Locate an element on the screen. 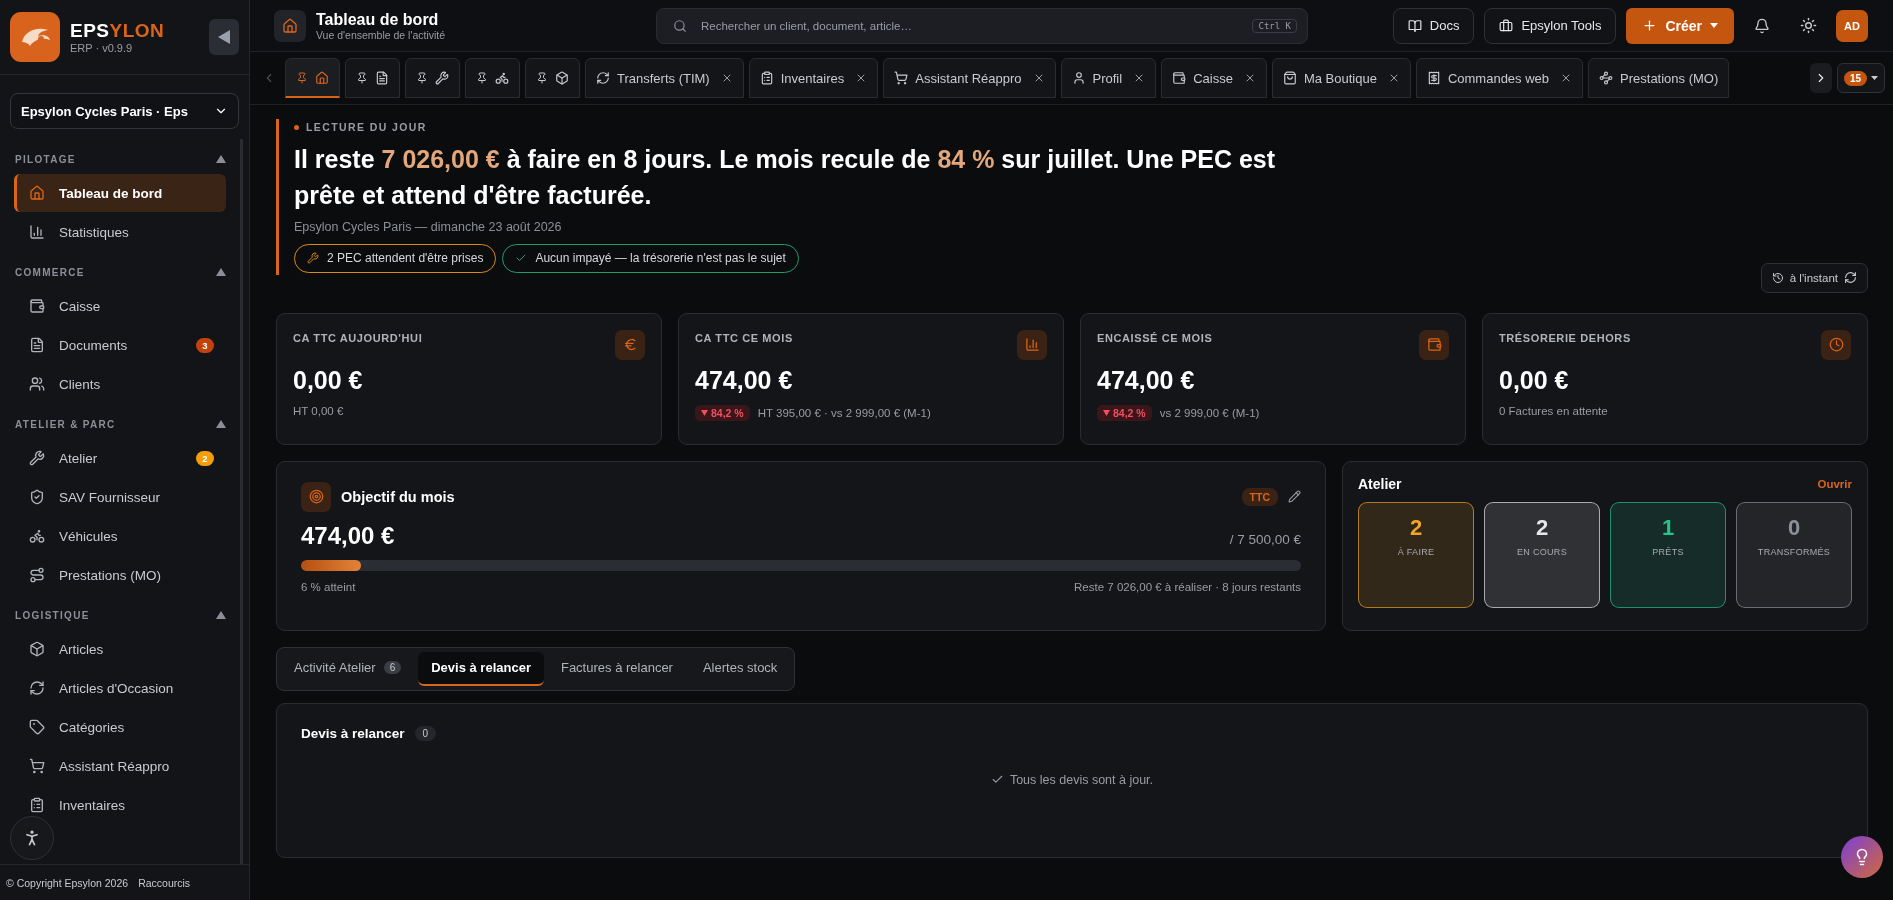 The width and height of the screenshot is (1893, 900). status-tile: 1 PRÊTS is located at coordinates (1668, 554).